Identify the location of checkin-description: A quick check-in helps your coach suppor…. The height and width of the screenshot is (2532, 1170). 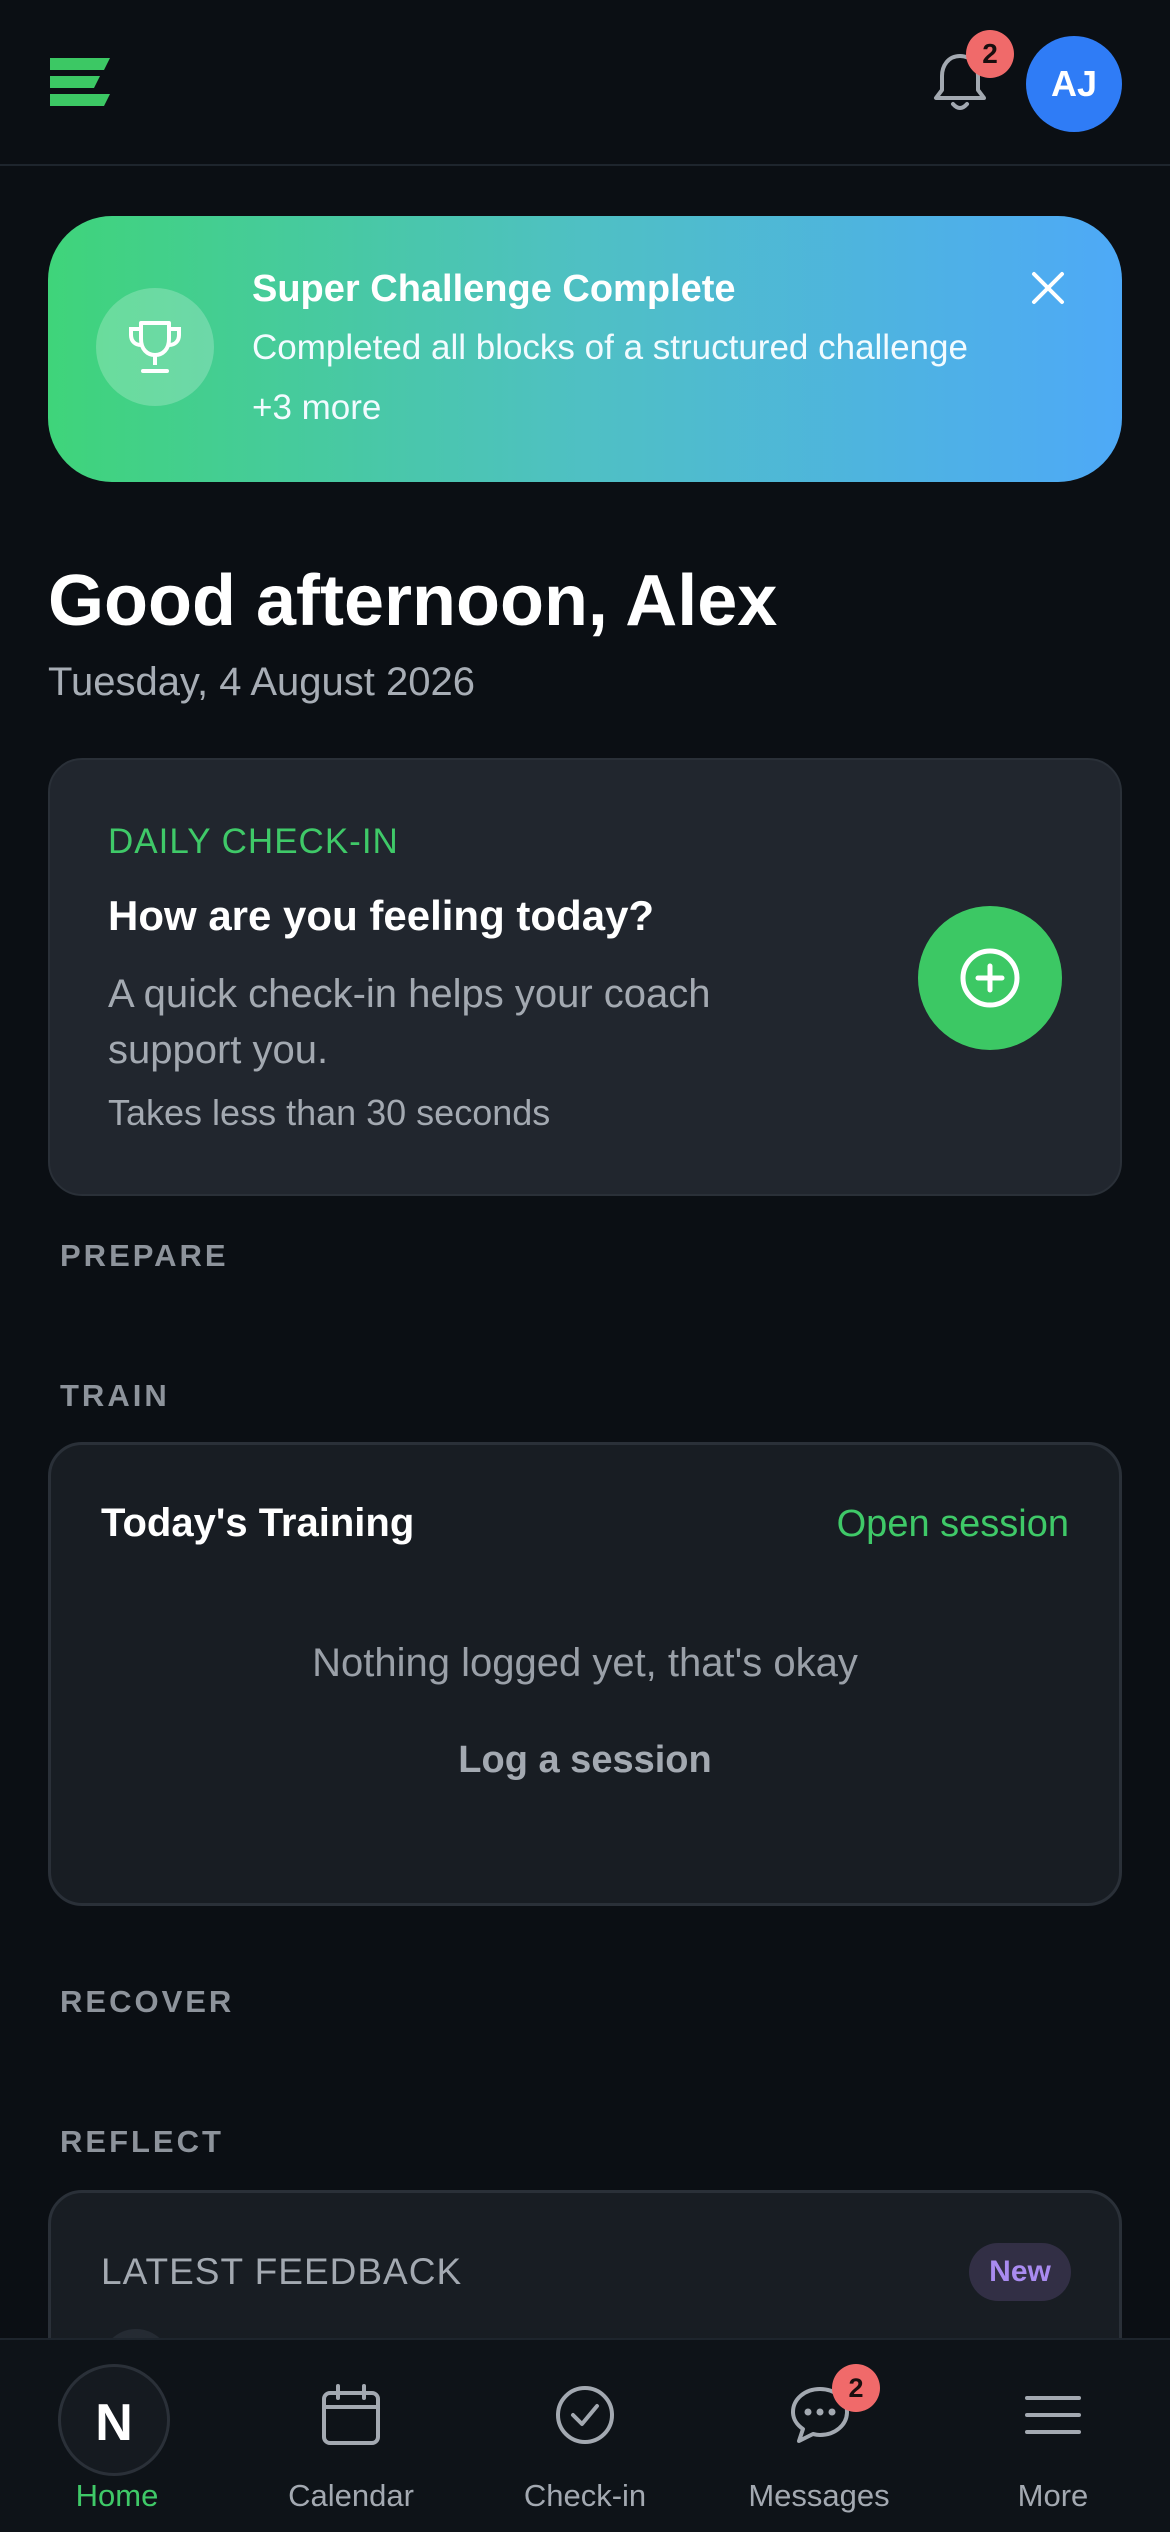
(409, 1022).